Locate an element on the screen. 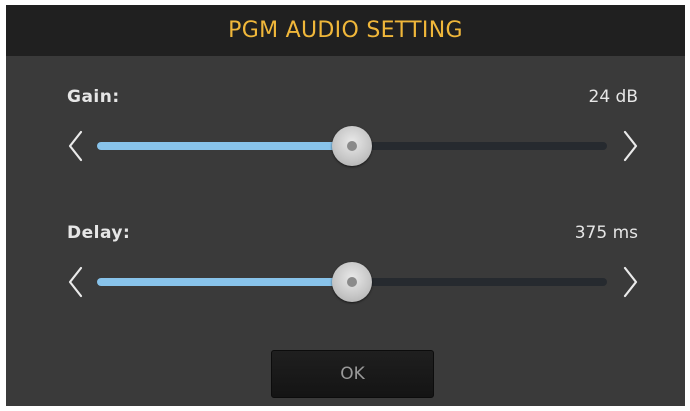 This screenshot has height=411, width=690. gain-value: 24 dB is located at coordinates (613, 97).